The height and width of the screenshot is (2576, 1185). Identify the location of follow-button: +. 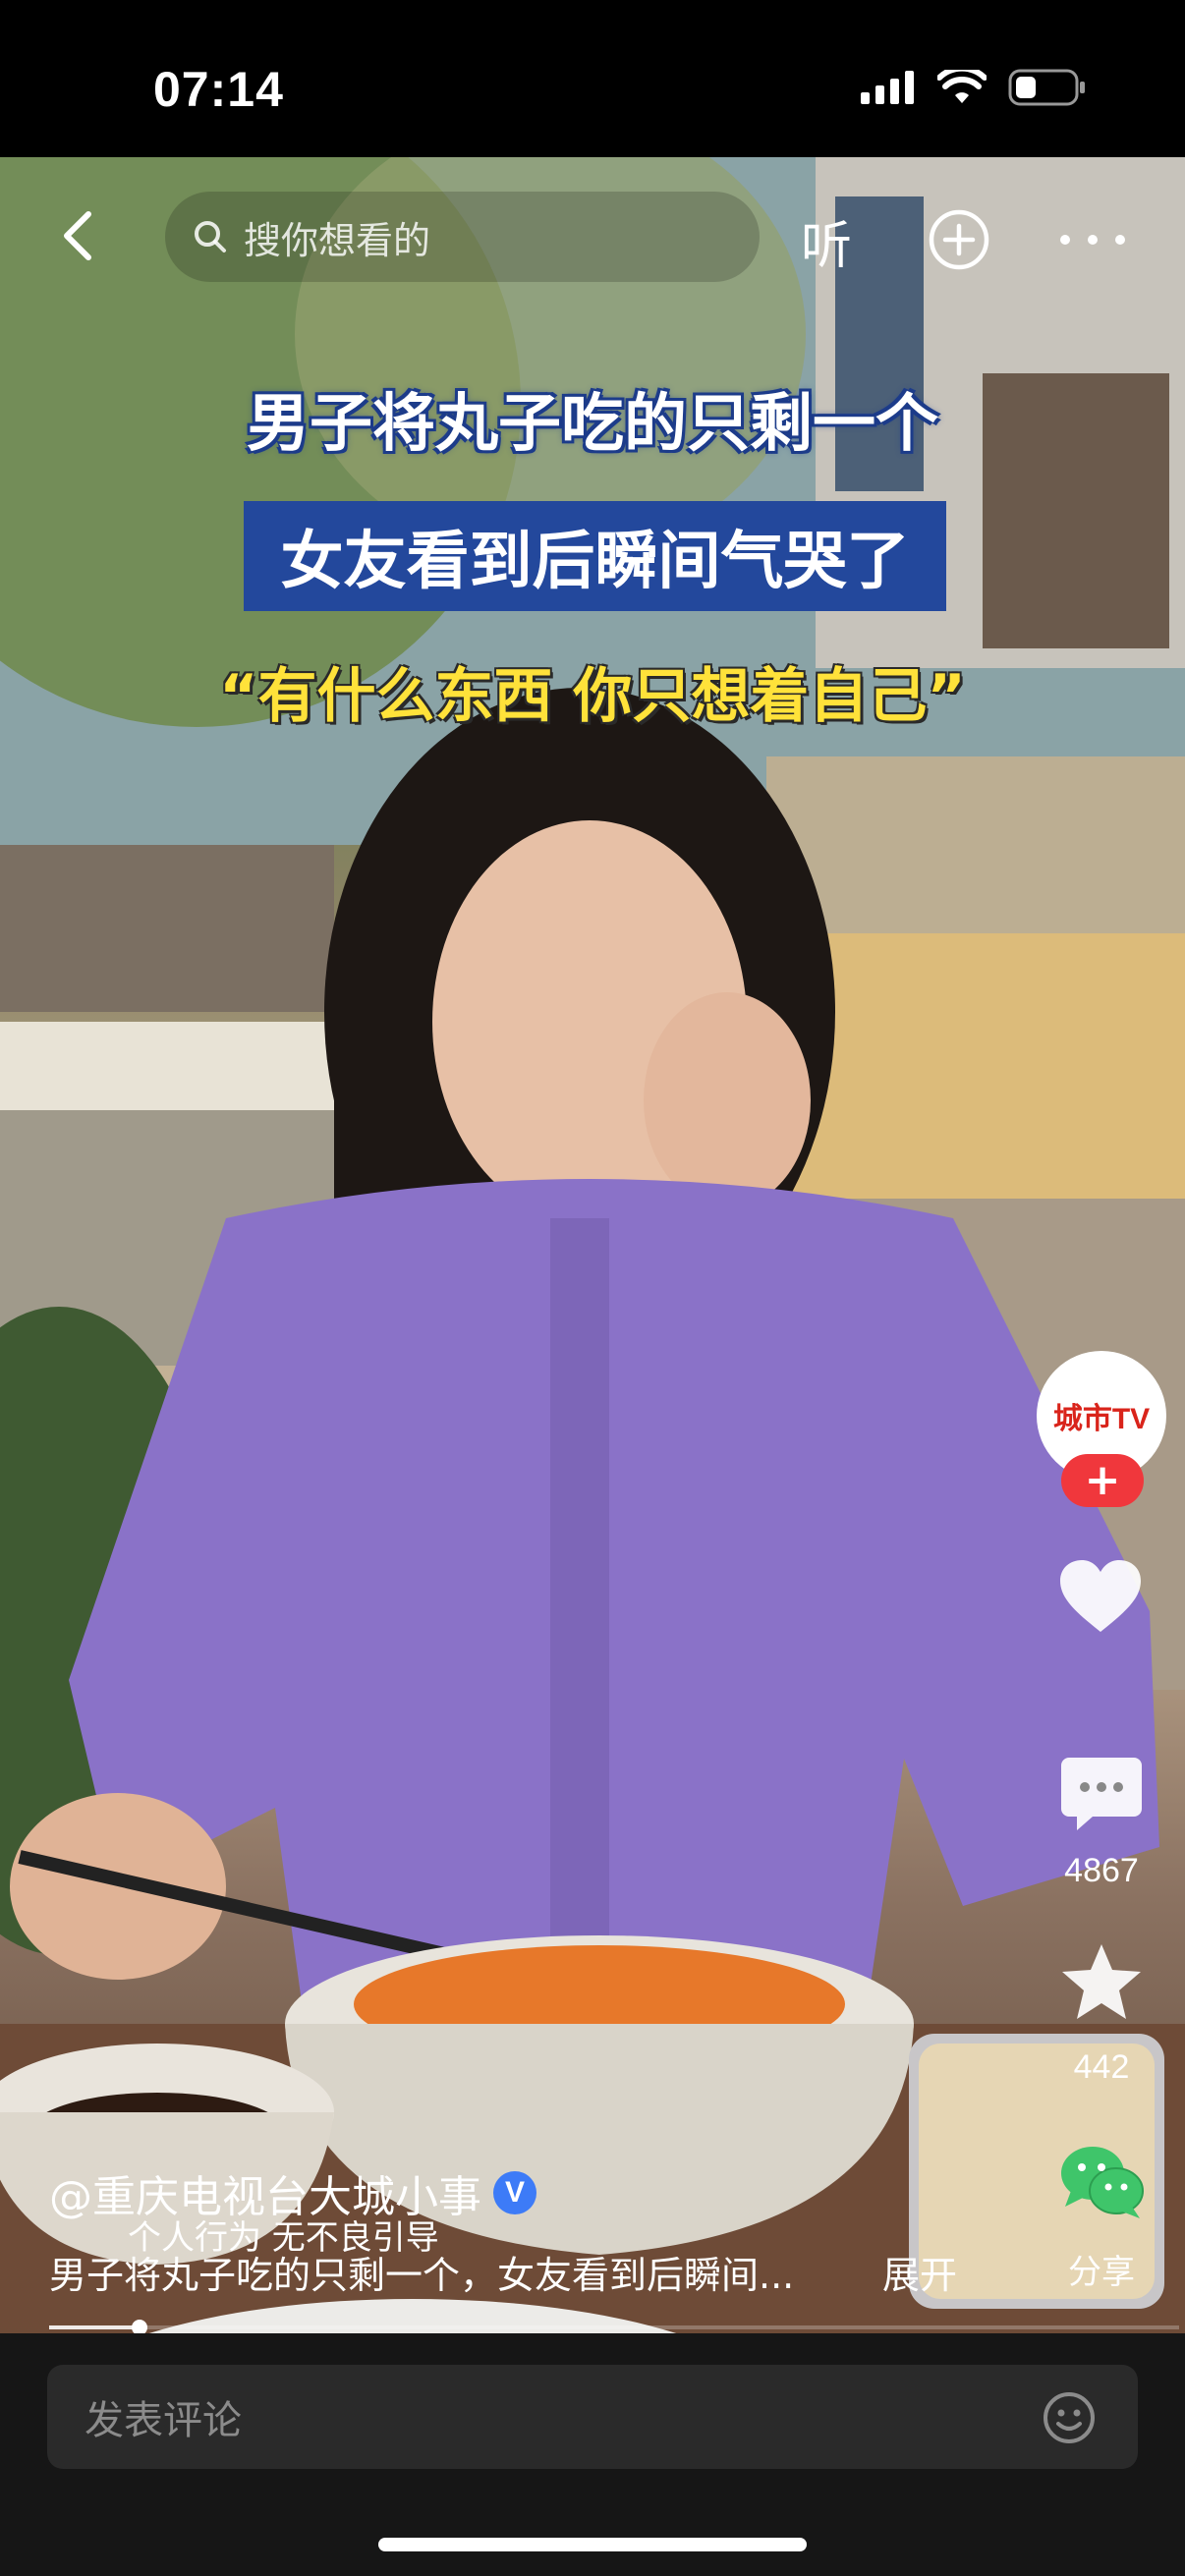
(1103, 1480).